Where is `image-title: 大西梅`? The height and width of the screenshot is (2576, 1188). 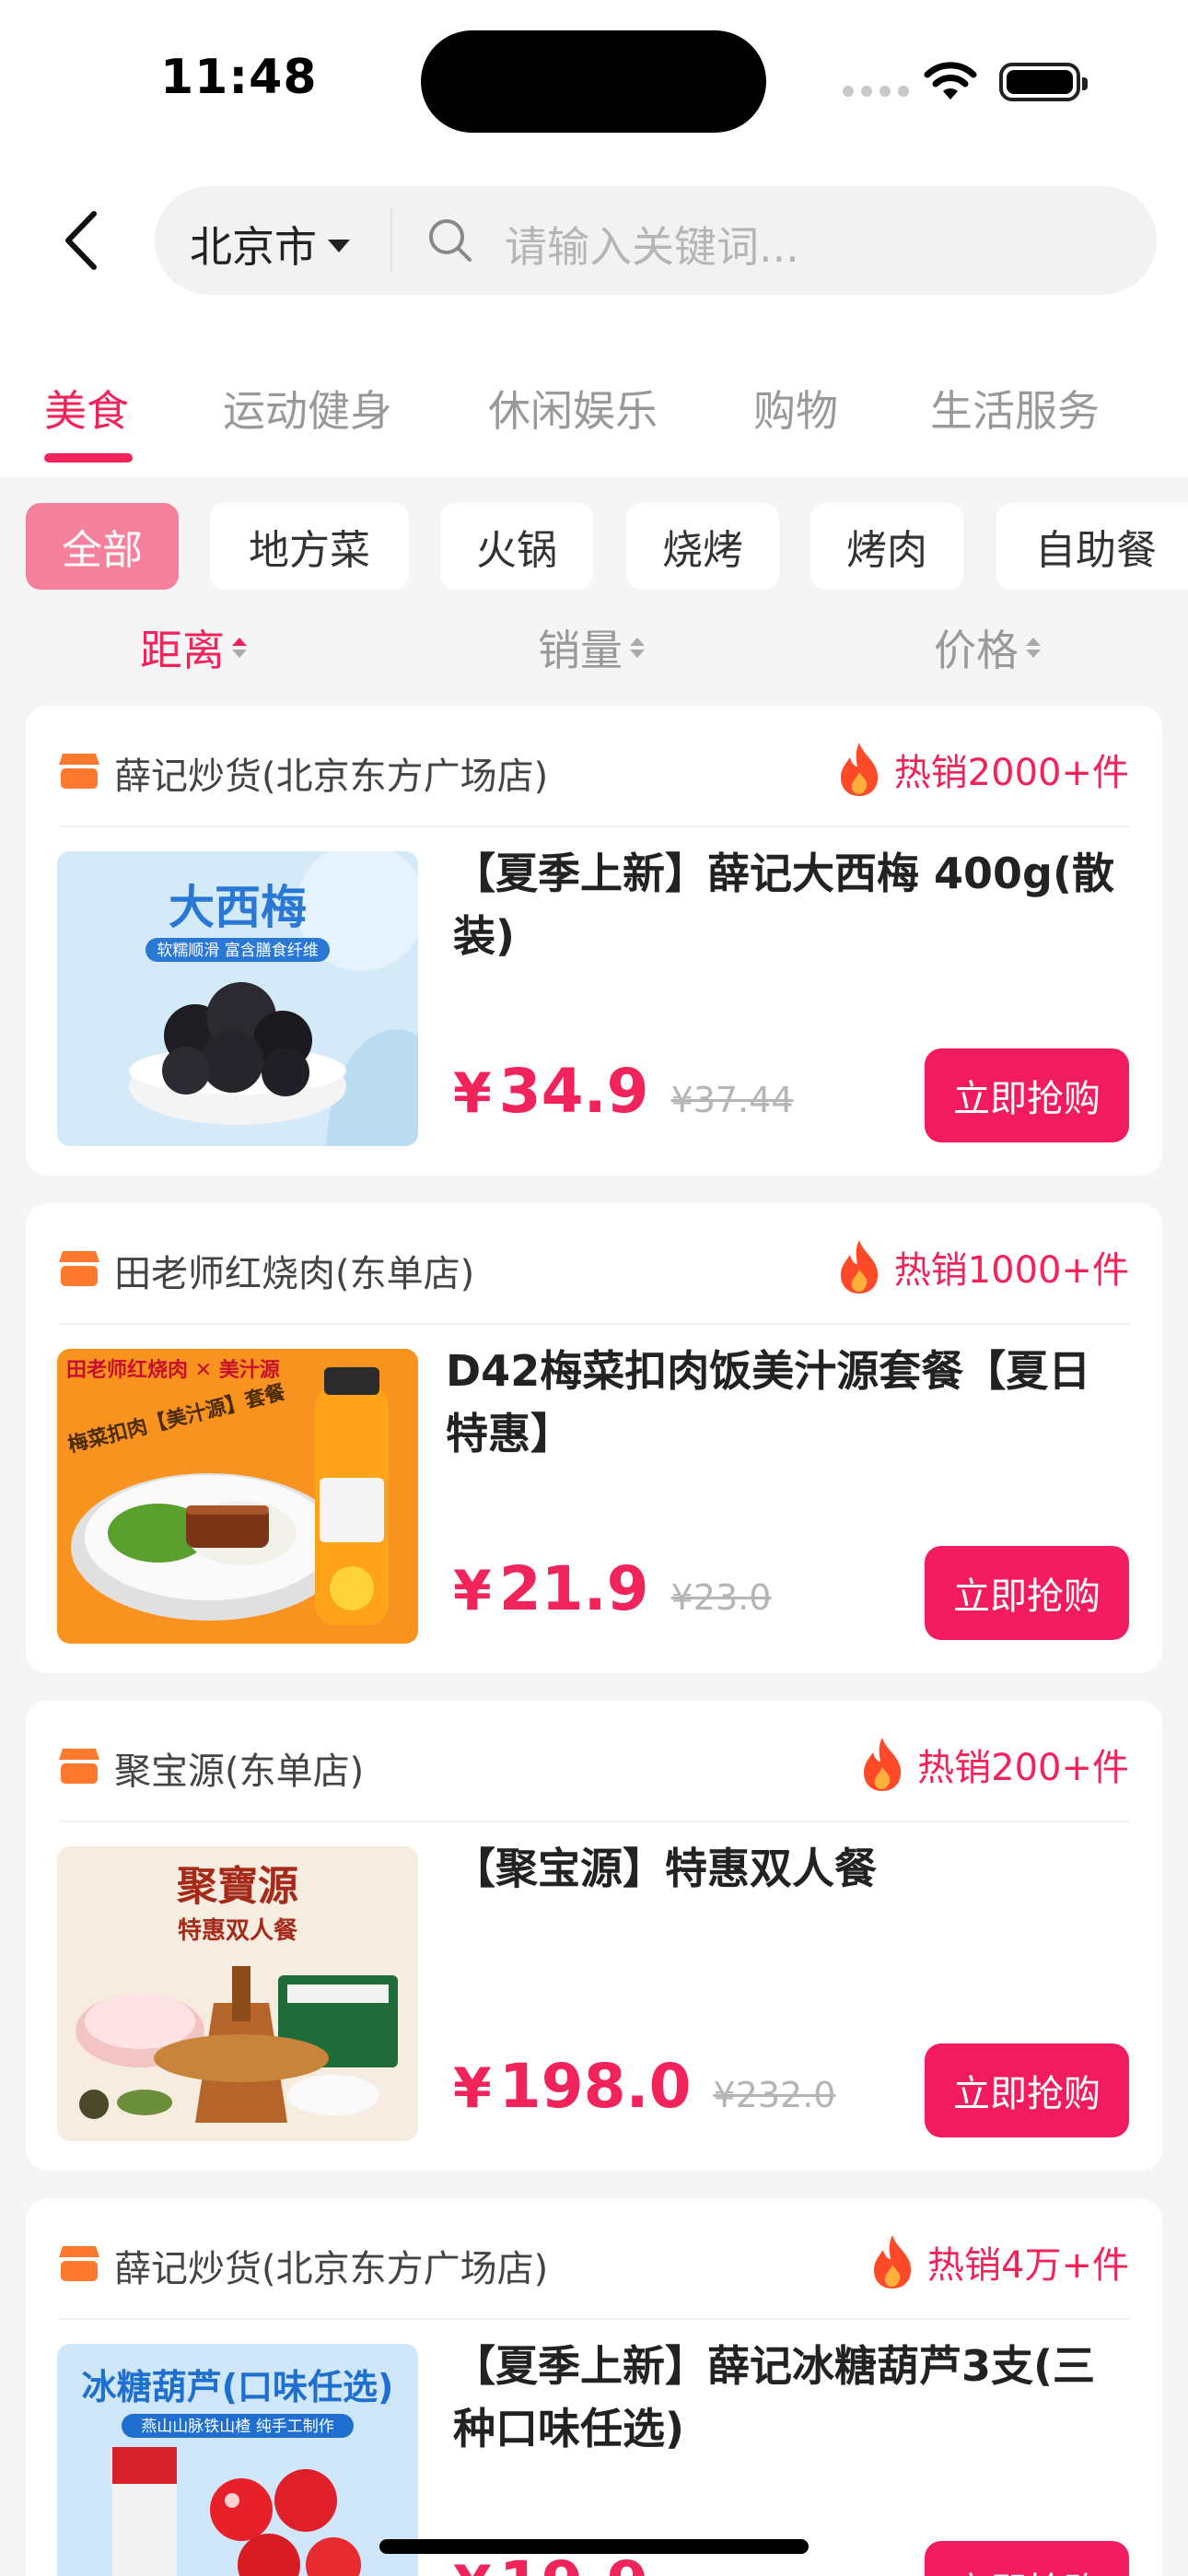
image-title: 大西梅 is located at coordinates (238, 907).